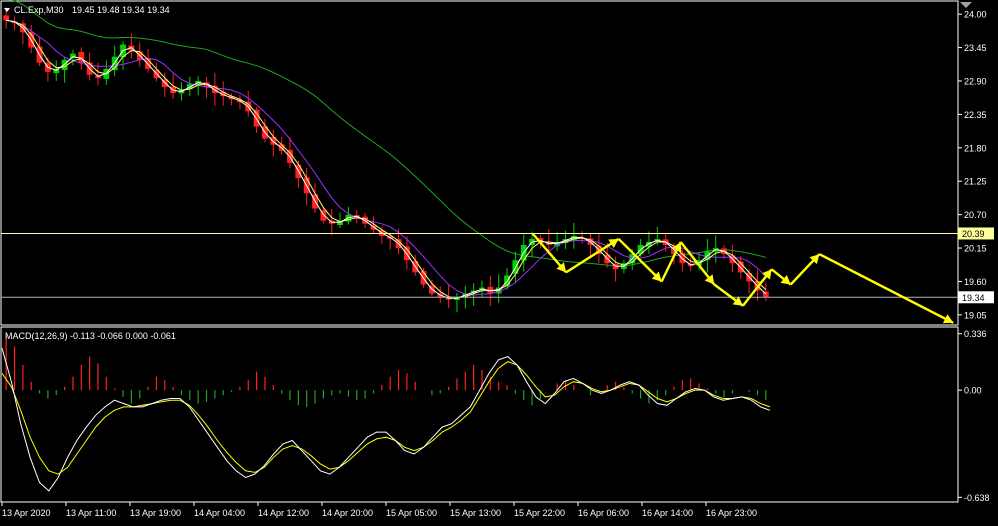  What do you see at coordinates (91, 513) in the screenshot?
I see `time-tick-label: 13 Apr 11:00` at bounding box center [91, 513].